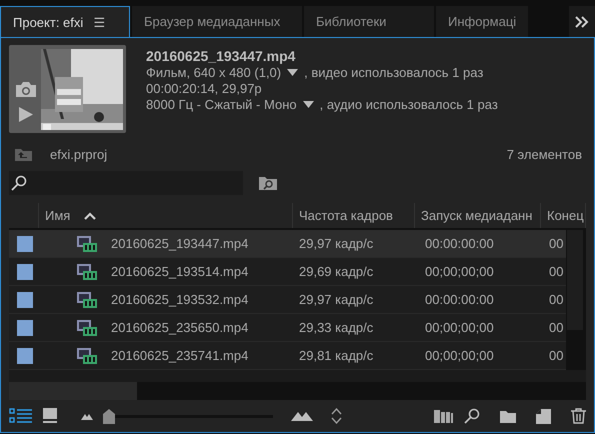  I want to click on trash-icon, so click(578, 416).